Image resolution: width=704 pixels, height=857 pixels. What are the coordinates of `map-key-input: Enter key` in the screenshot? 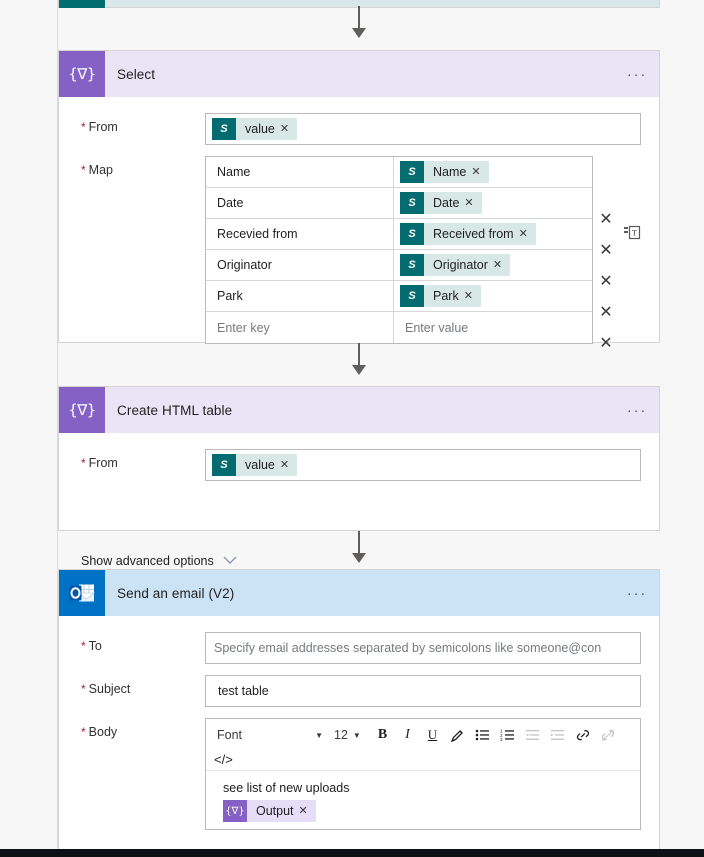 It's located at (300, 327).